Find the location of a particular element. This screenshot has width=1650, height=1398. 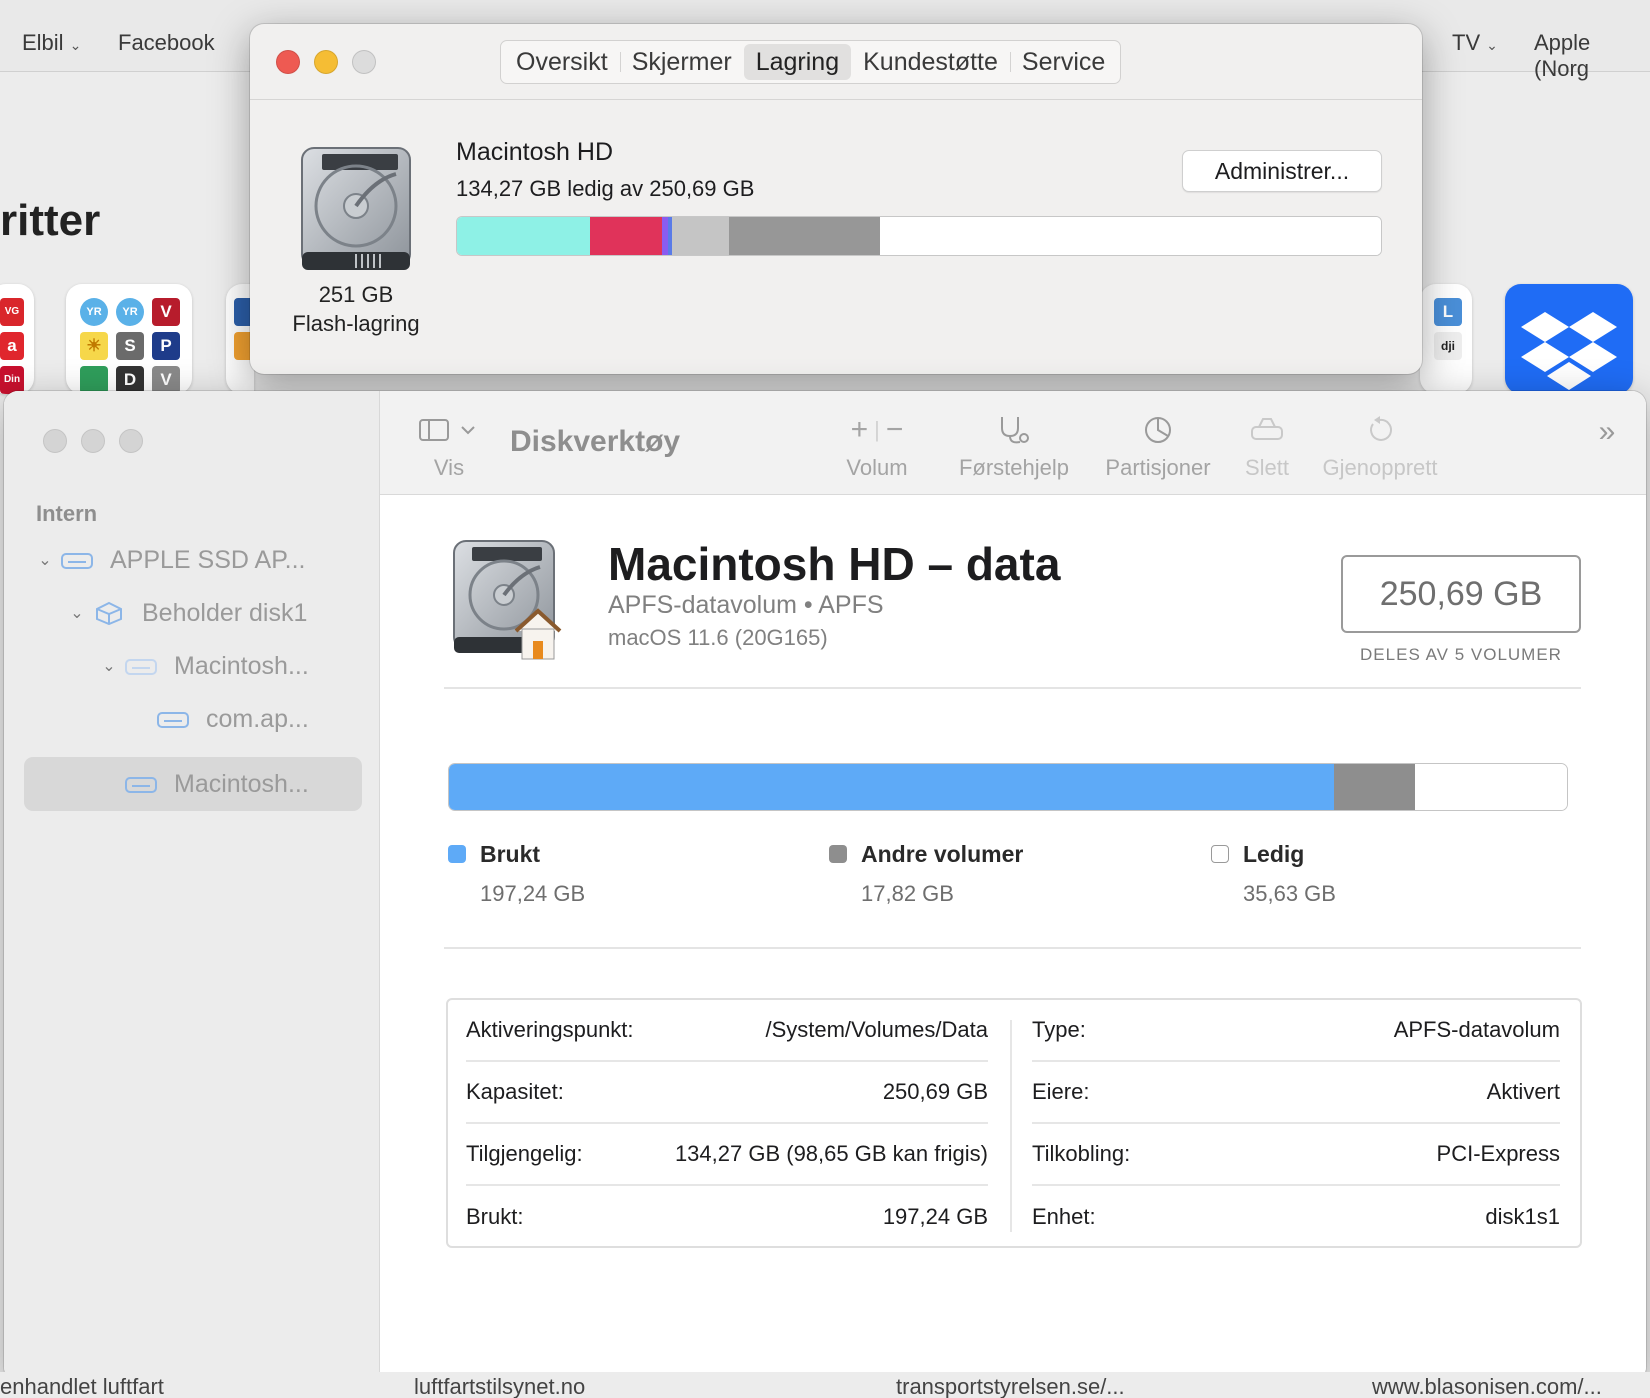

used-swatch is located at coordinates (457, 854).